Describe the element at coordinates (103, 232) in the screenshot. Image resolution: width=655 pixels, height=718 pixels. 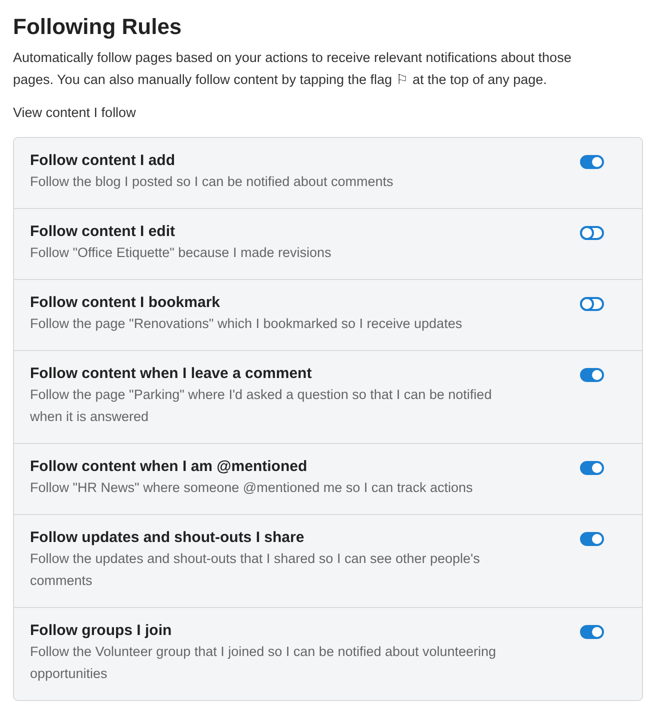
I see `rule-title: Follow content I edit` at that location.